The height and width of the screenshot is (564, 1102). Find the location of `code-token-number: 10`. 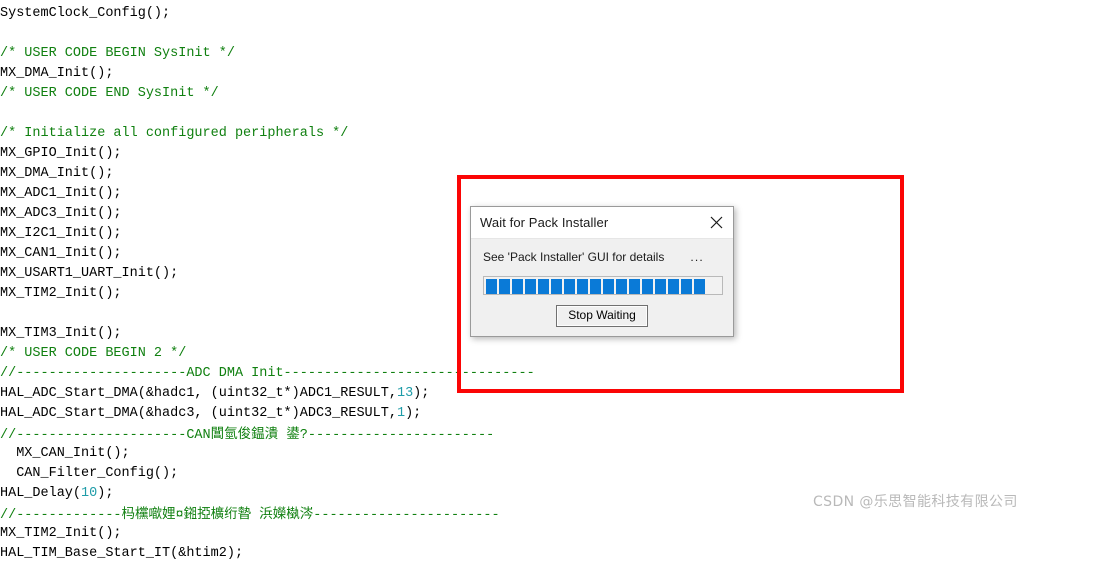

code-token-number: 10 is located at coordinates (89, 493).